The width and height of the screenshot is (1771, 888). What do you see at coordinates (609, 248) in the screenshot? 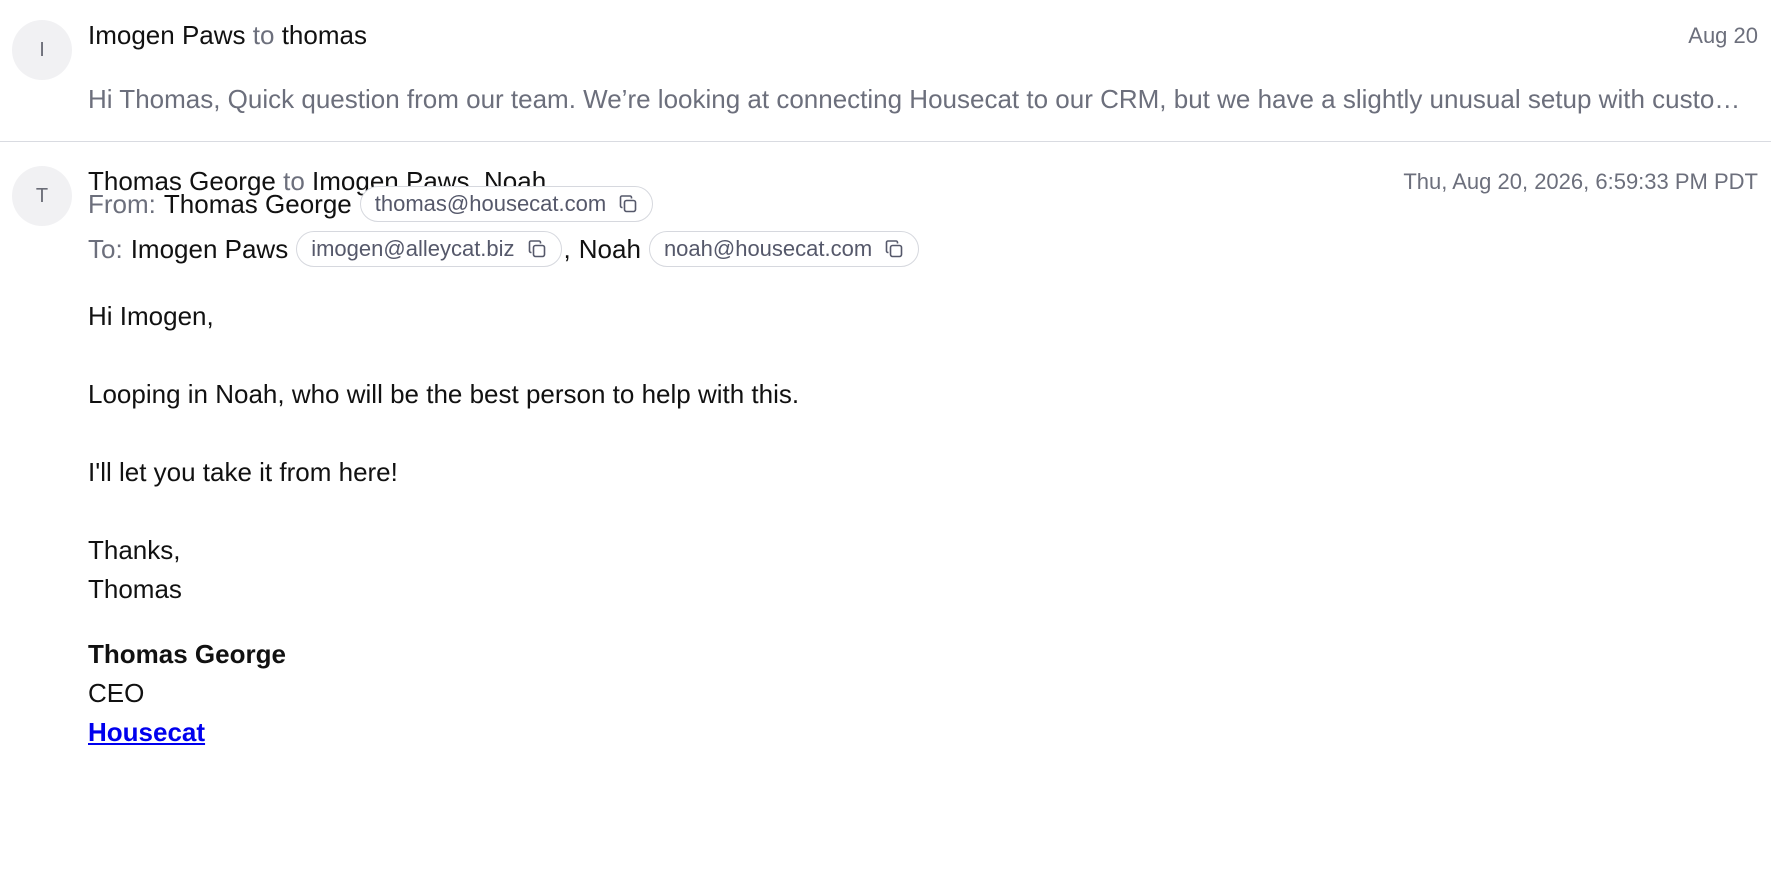
I see `to-name: Noah` at bounding box center [609, 248].